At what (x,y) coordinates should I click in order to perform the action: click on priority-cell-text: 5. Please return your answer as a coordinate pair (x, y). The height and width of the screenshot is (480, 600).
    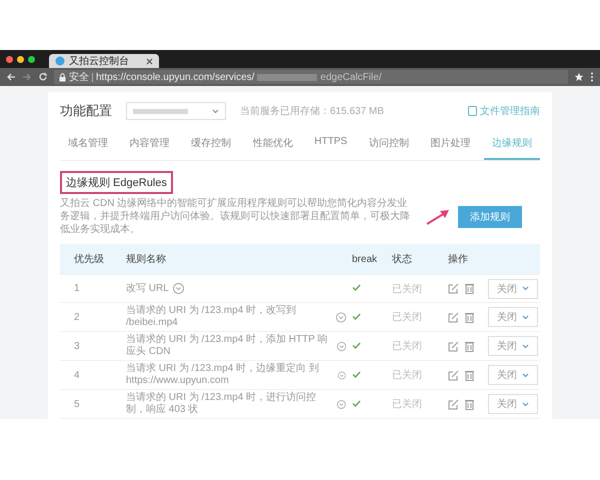
    Looking at the image, I should click on (77, 404).